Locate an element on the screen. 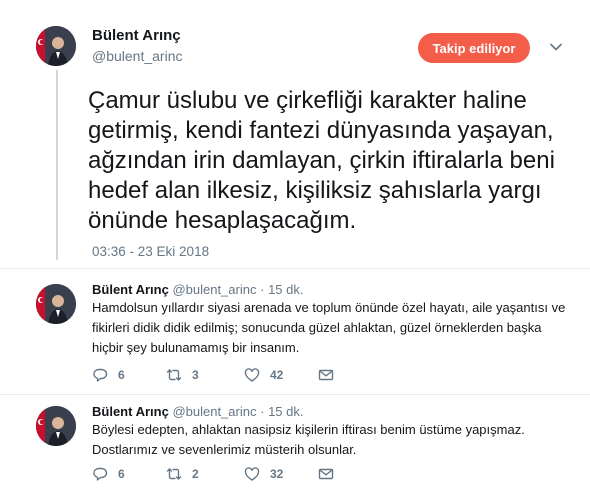 The image size is (590, 499). retweet-count: 2 is located at coordinates (195, 474).